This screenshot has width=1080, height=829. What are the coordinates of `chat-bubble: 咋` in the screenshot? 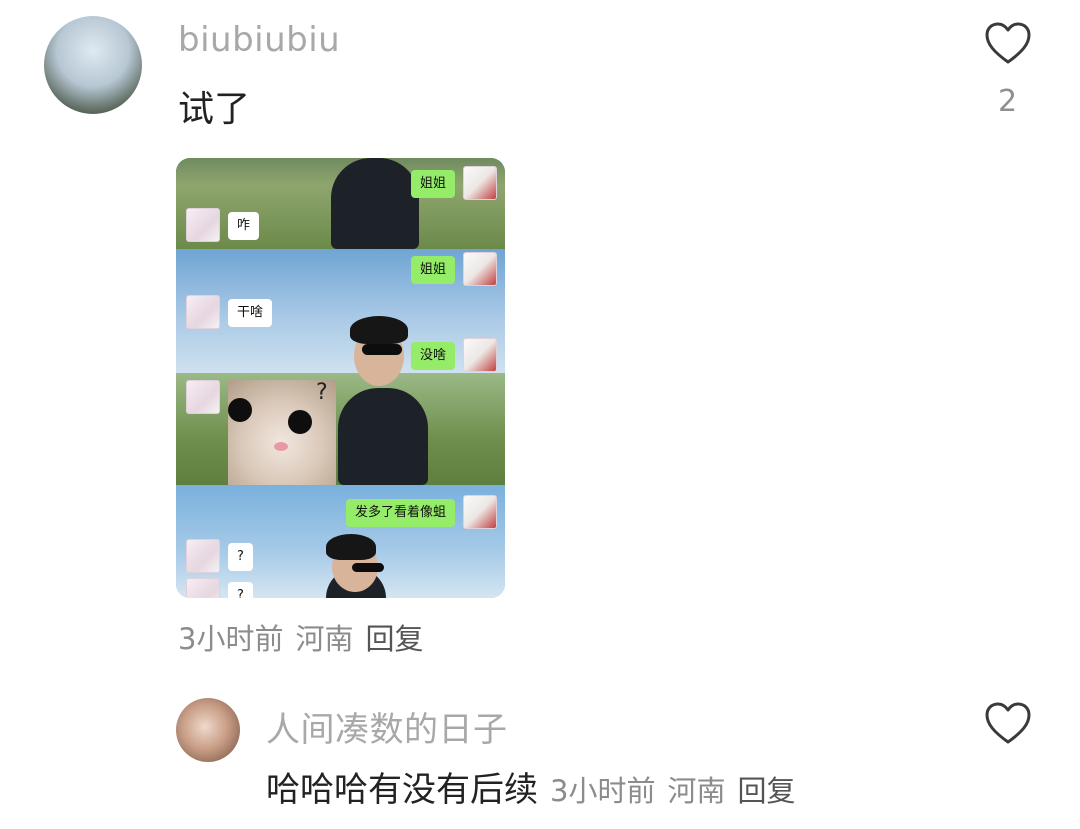 It's located at (244, 226).